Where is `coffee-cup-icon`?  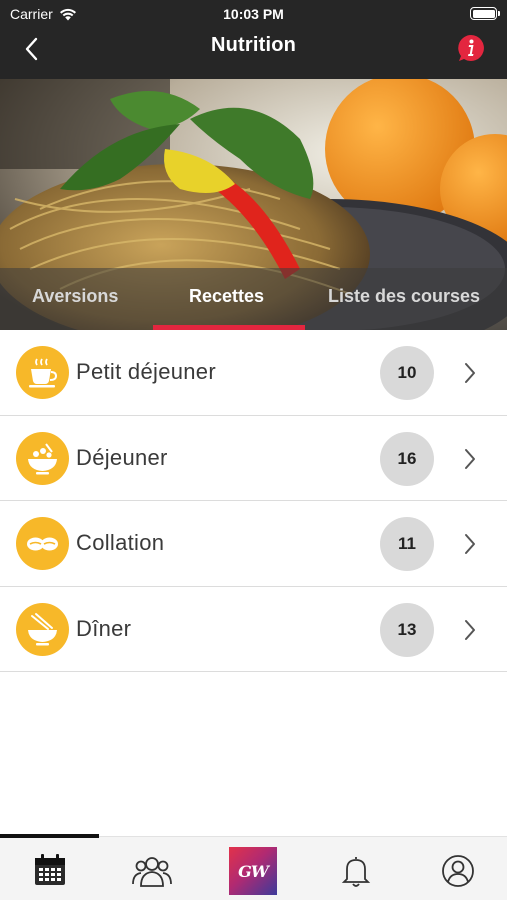
coffee-cup-icon is located at coordinates (42, 372).